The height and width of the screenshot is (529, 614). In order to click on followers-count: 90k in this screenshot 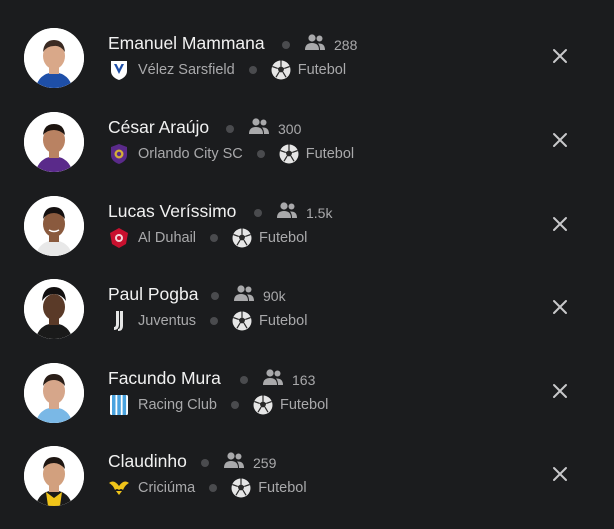, I will do `click(274, 295)`.